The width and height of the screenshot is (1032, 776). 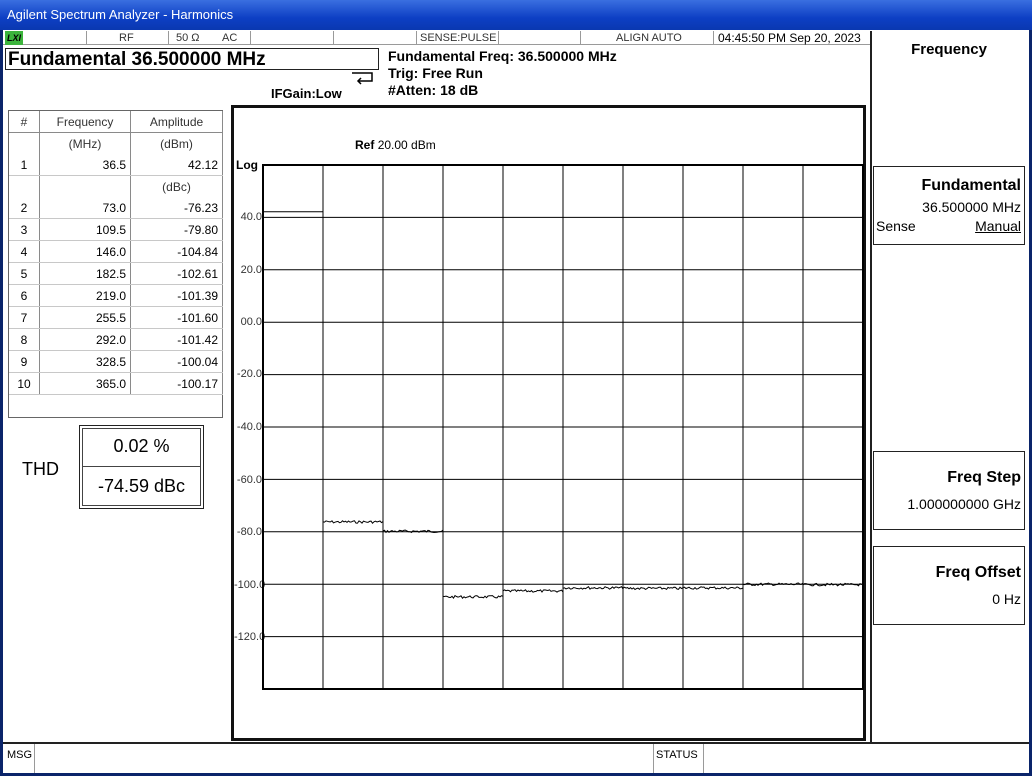 I want to click on y-axis-label: -40.0, so click(x=249, y=427).